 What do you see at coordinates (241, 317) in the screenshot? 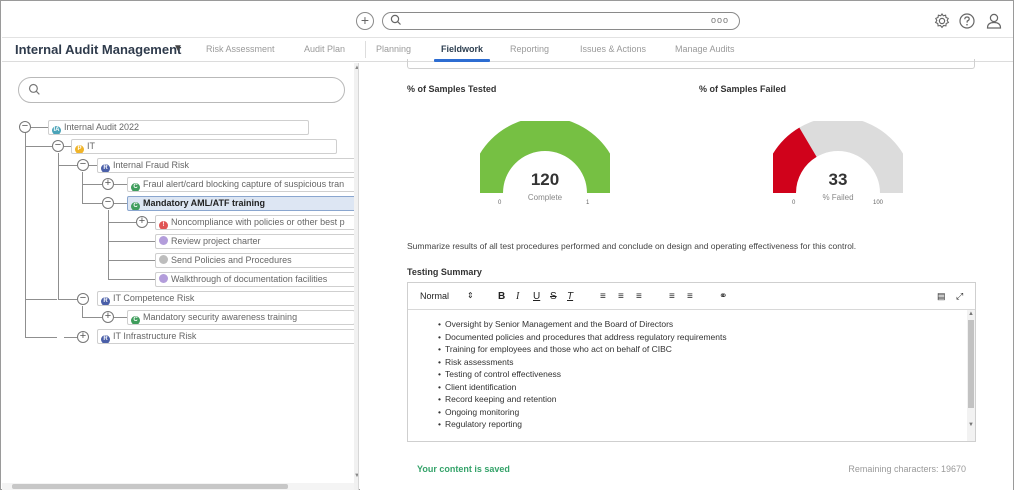
I see `tree-node: C Mandatory security awareness training` at bounding box center [241, 317].